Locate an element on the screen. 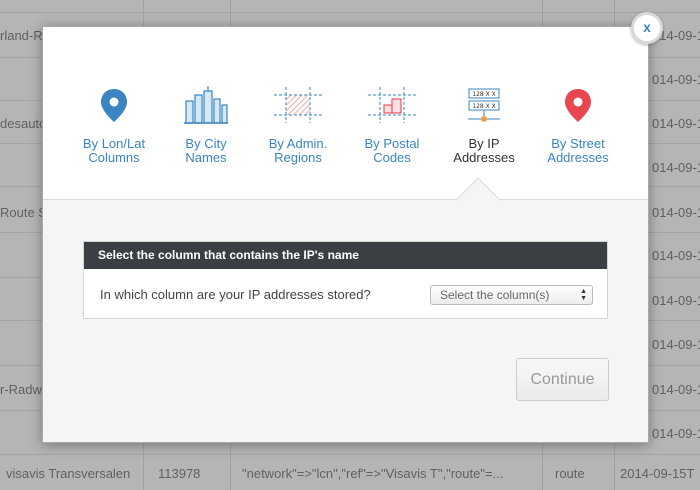  street-pin-icon is located at coordinates (578, 105).